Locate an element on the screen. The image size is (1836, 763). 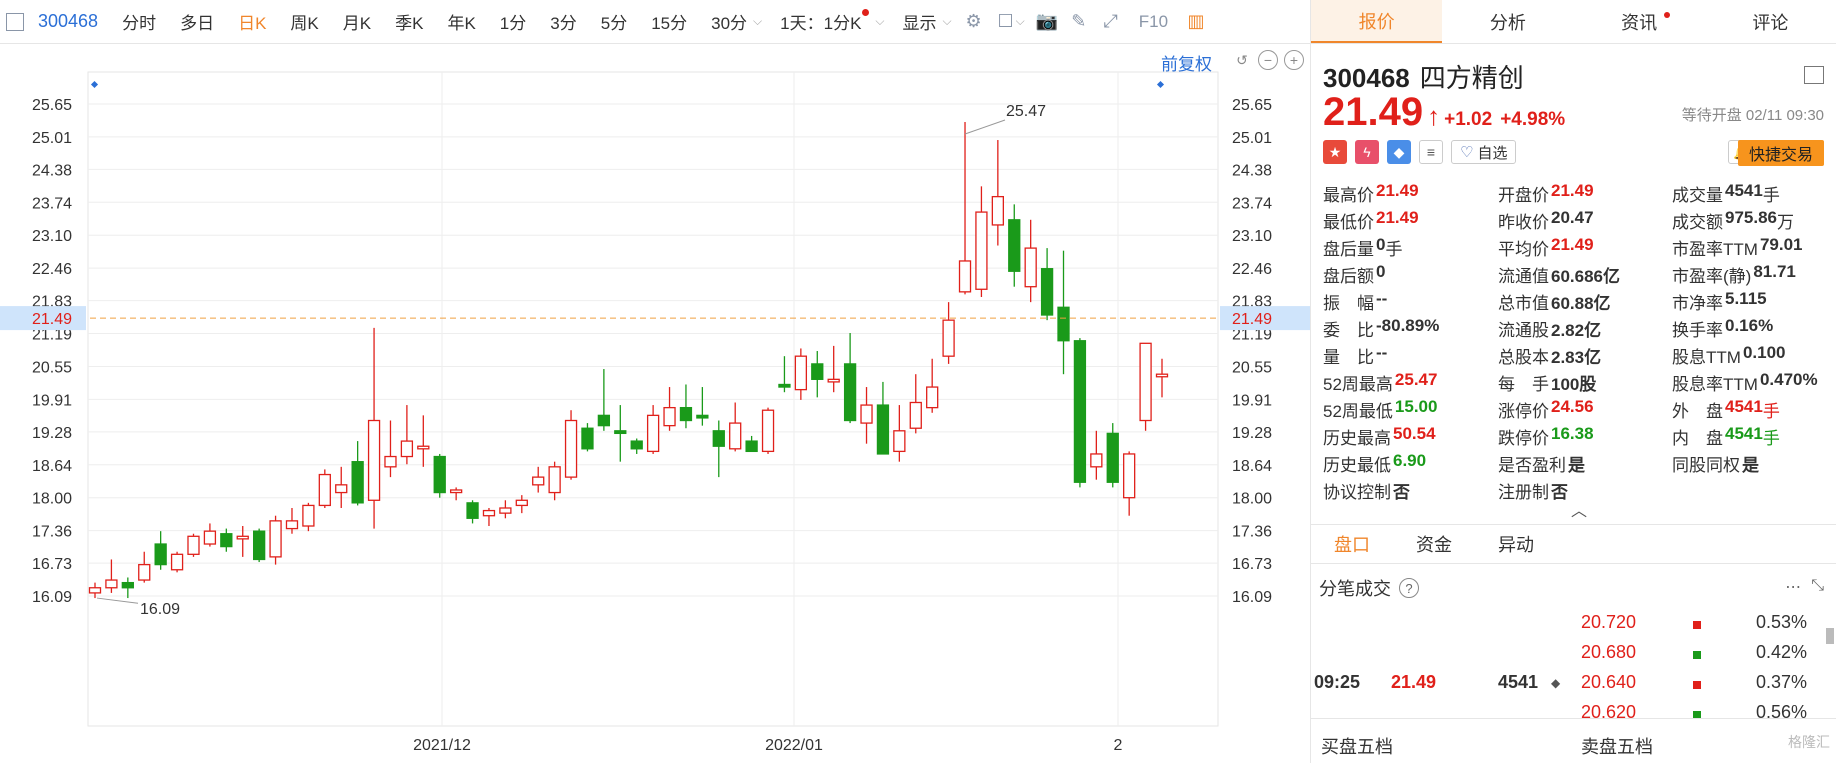
add-watchlist-button: ♡ 自选 is located at coordinates (1484, 152).